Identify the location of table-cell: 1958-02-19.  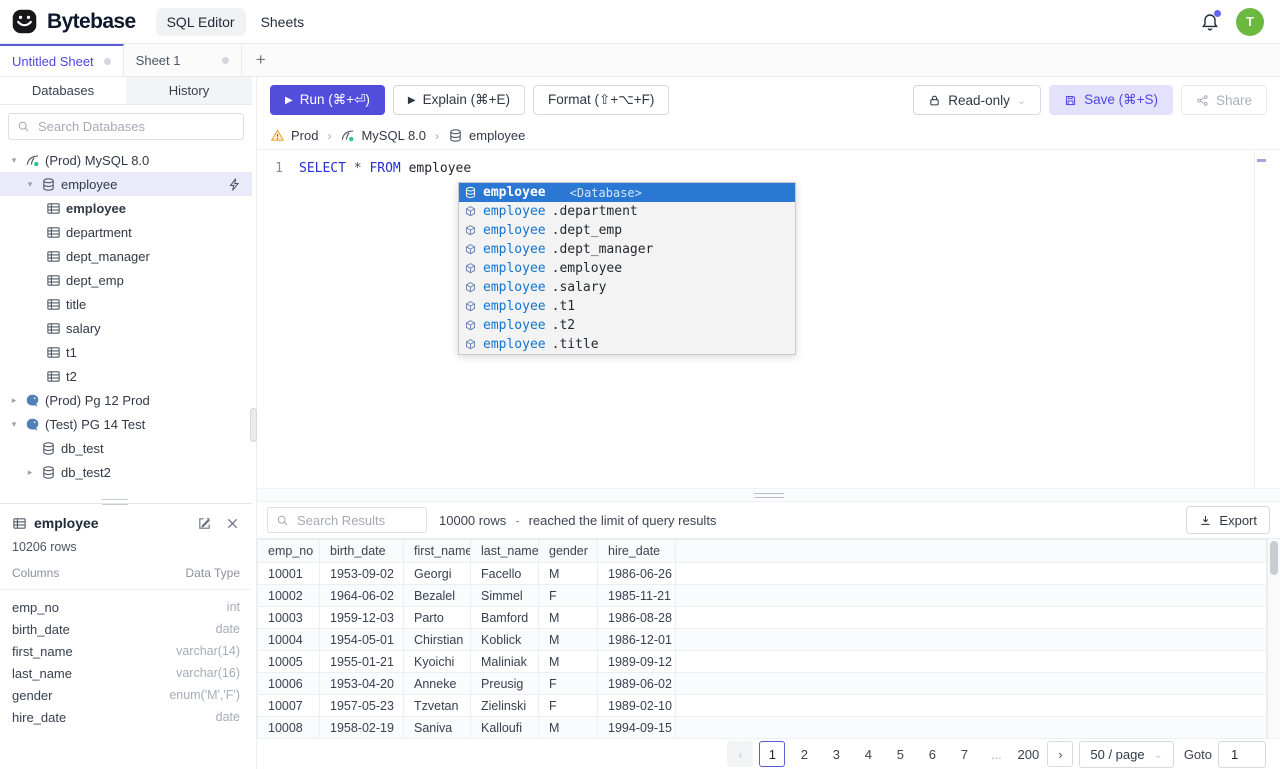
(361, 727).